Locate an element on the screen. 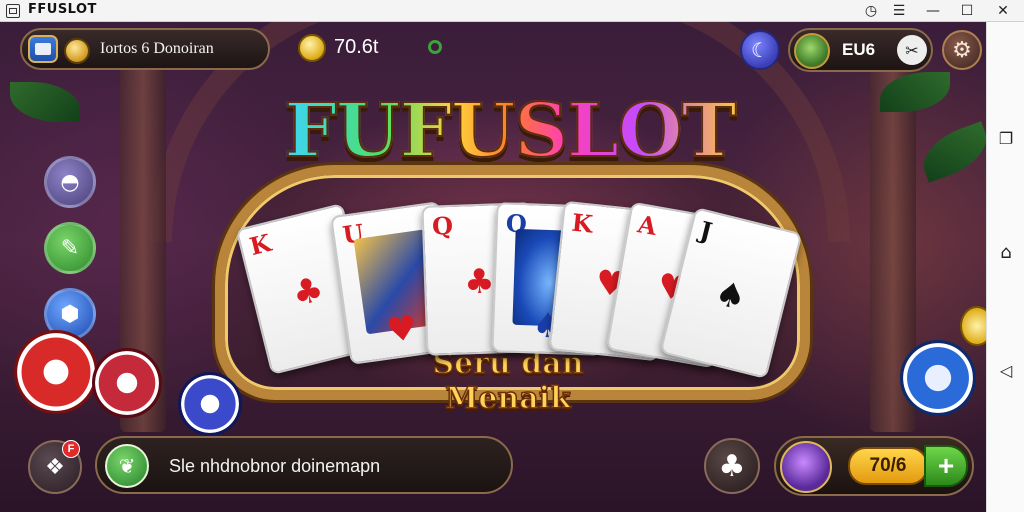 The height and width of the screenshot is (512, 1024). gear-icon: ⚙ is located at coordinates (962, 50).